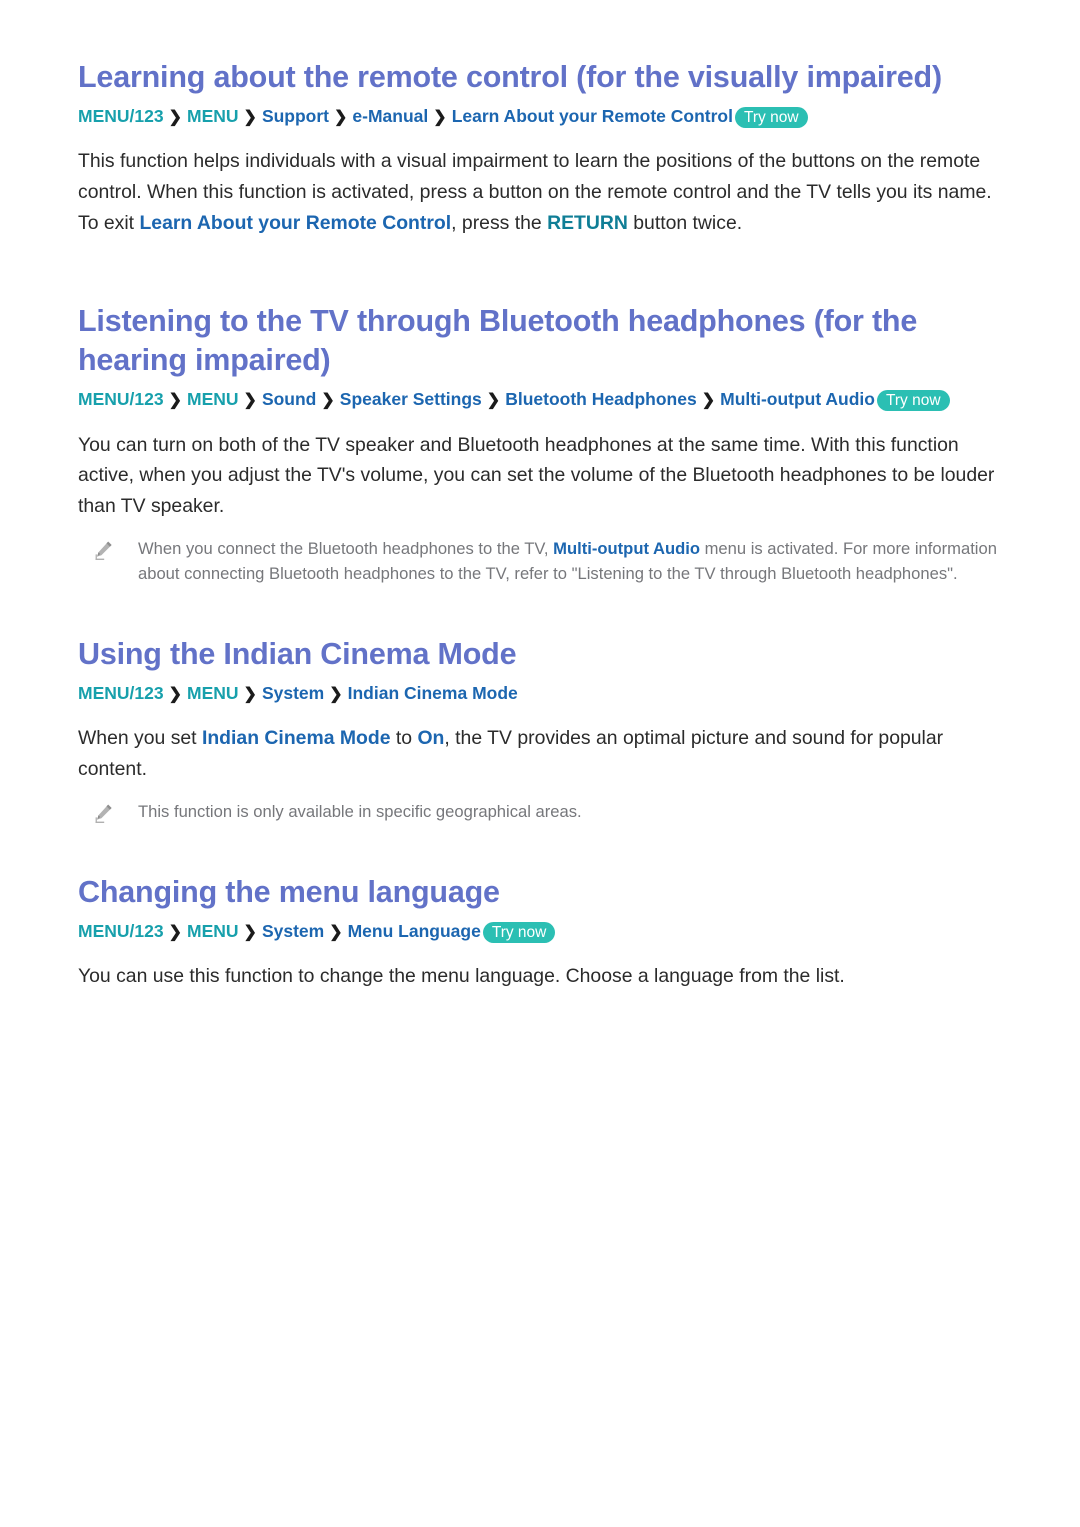 Image resolution: width=1080 pixels, height=1527 pixels. I want to click on breadcrumb-node: Menu Language, so click(414, 931).